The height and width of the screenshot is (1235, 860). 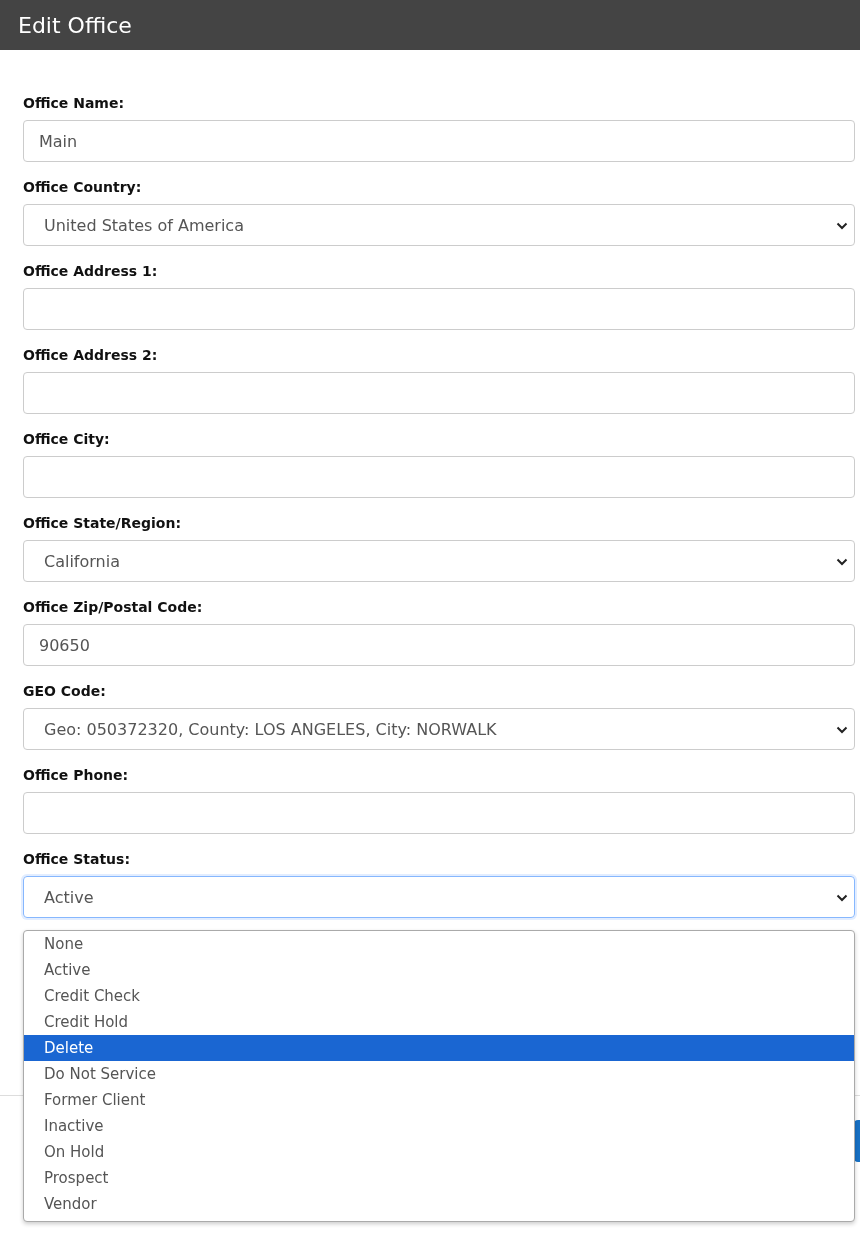 What do you see at coordinates (439, 1152) in the screenshot?
I see `dropdown-option: On Hold` at bounding box center [439, 1152].